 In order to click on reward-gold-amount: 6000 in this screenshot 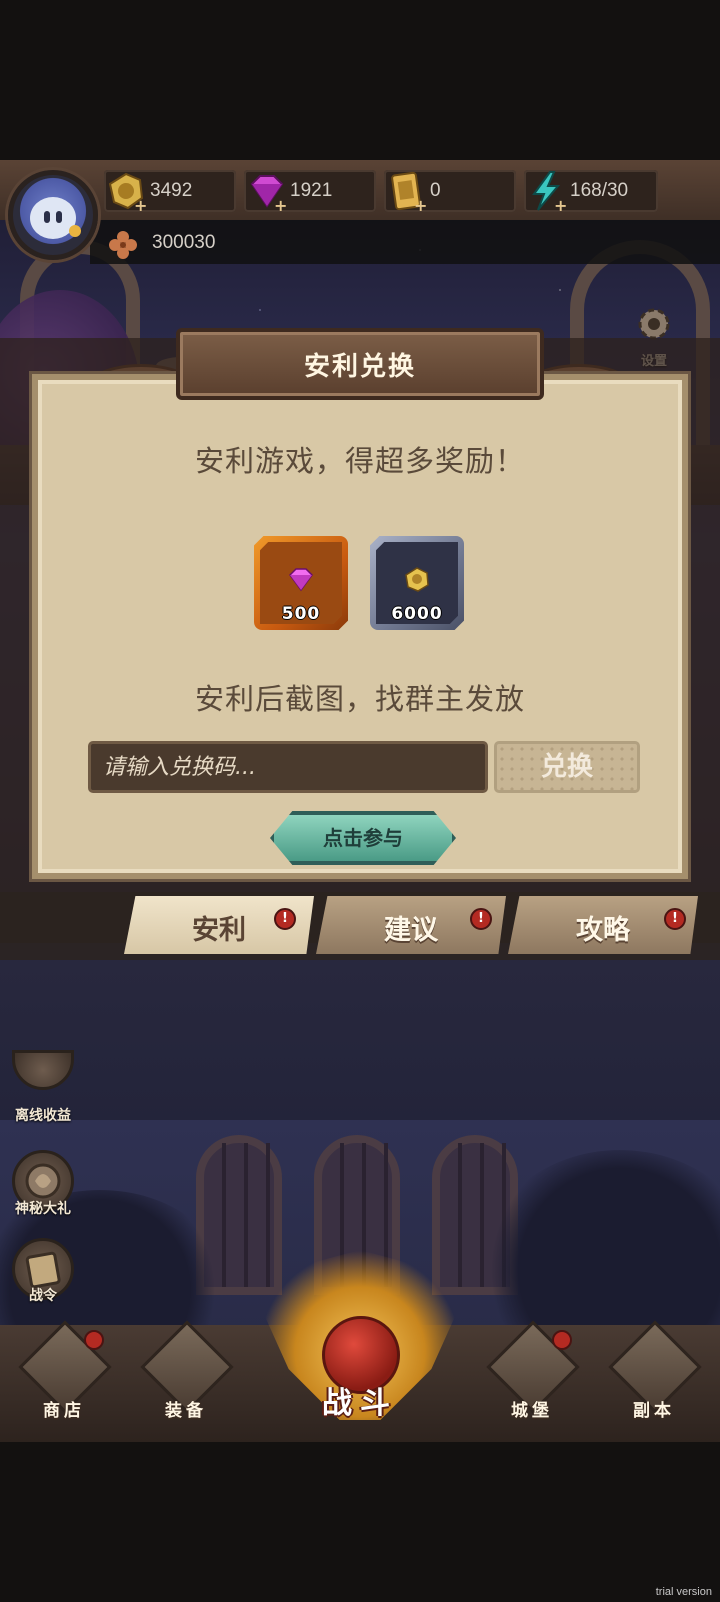, I will do `click(417, 614)`.